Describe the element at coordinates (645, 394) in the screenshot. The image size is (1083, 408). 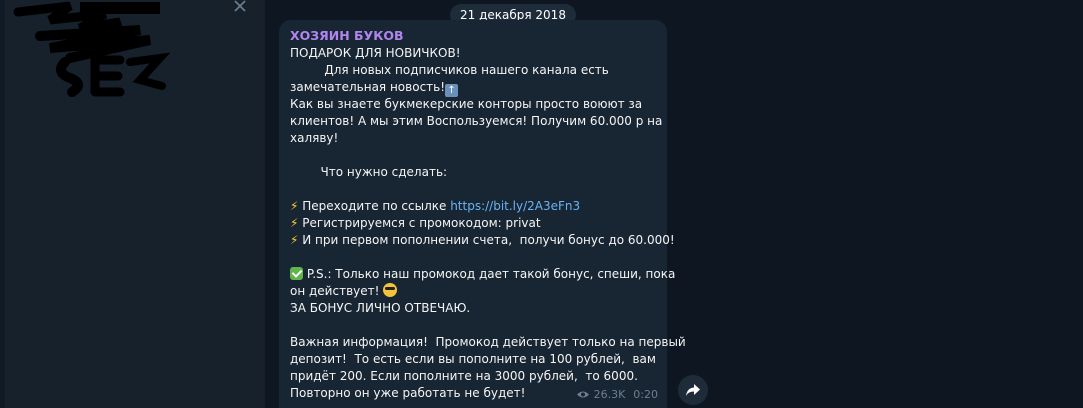
I see `message-time: 0:20` at that location.